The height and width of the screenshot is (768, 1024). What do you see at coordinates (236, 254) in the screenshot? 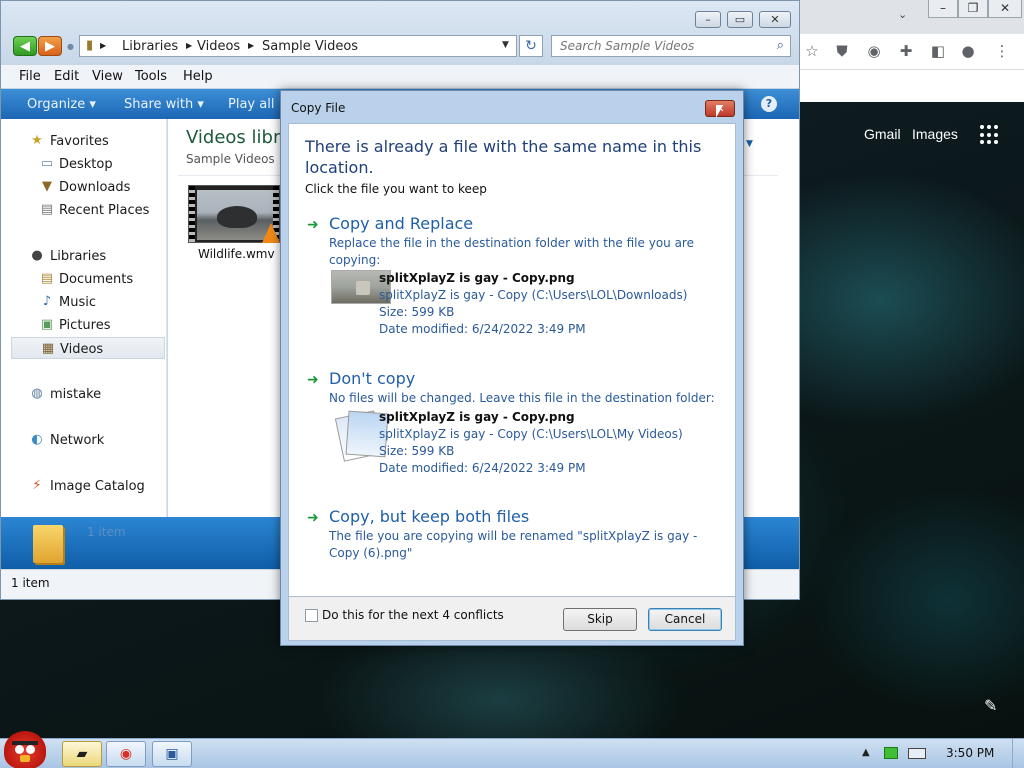
I see `file-name-label: Wildlife.wmv` at bounding box center [236, 254].